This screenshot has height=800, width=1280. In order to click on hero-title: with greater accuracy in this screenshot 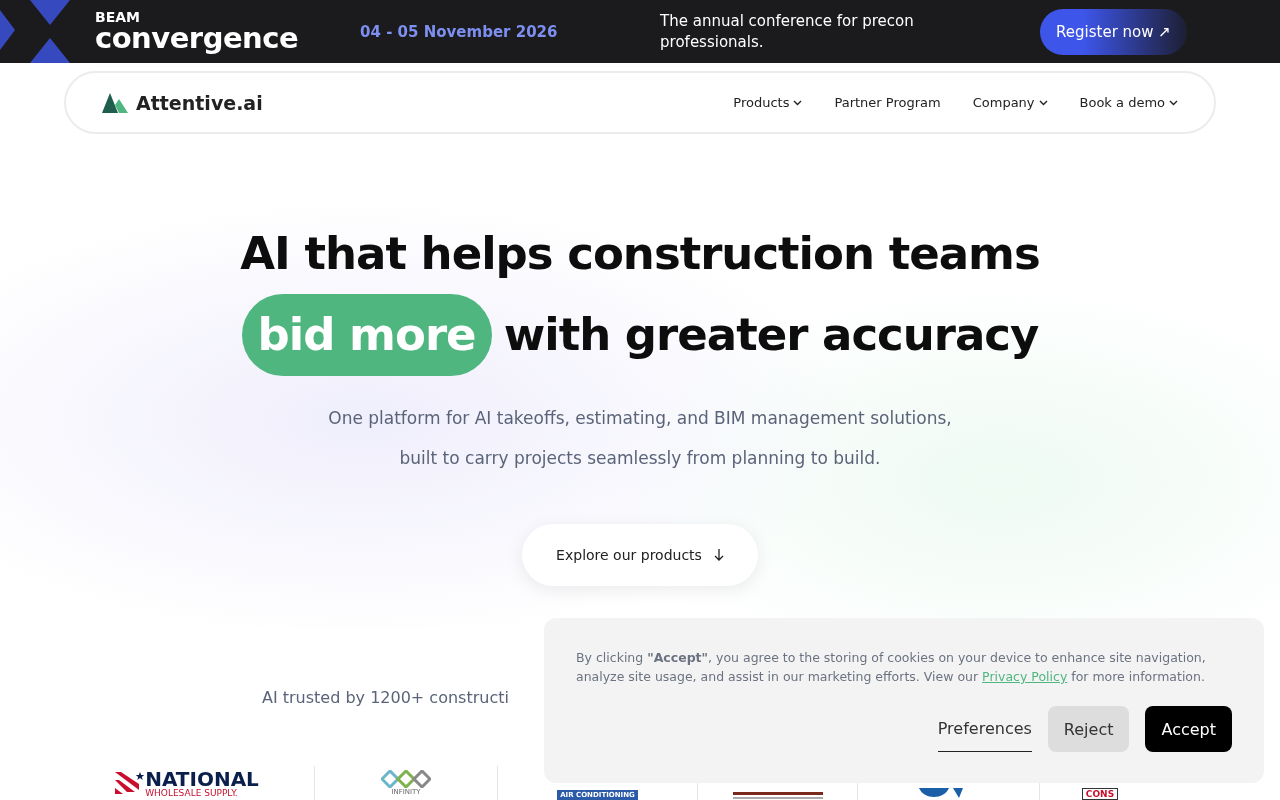, I will do `click(771, 335)`.